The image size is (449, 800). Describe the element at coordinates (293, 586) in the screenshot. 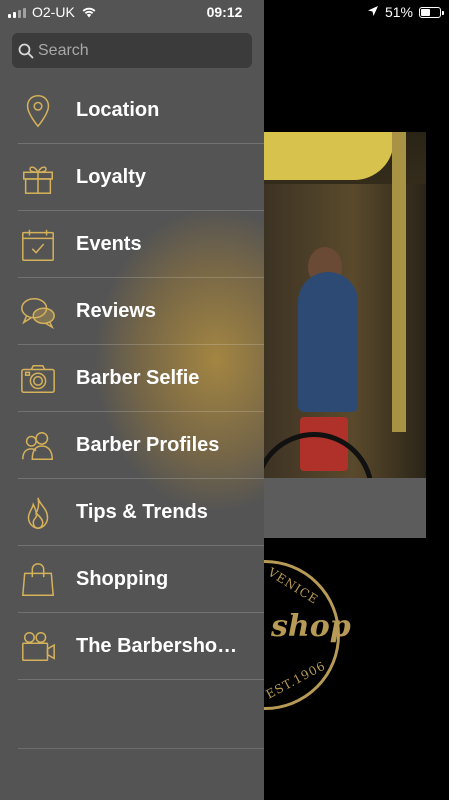

I see `logo-top-text: VENICE` at that location.